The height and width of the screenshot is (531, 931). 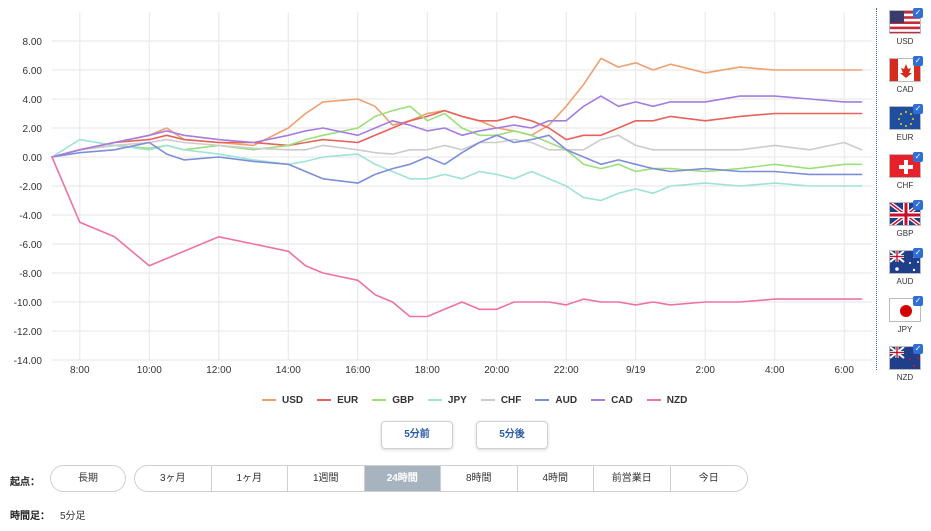 I want to click on legend-label: AUD, so click(x=566, y=400).